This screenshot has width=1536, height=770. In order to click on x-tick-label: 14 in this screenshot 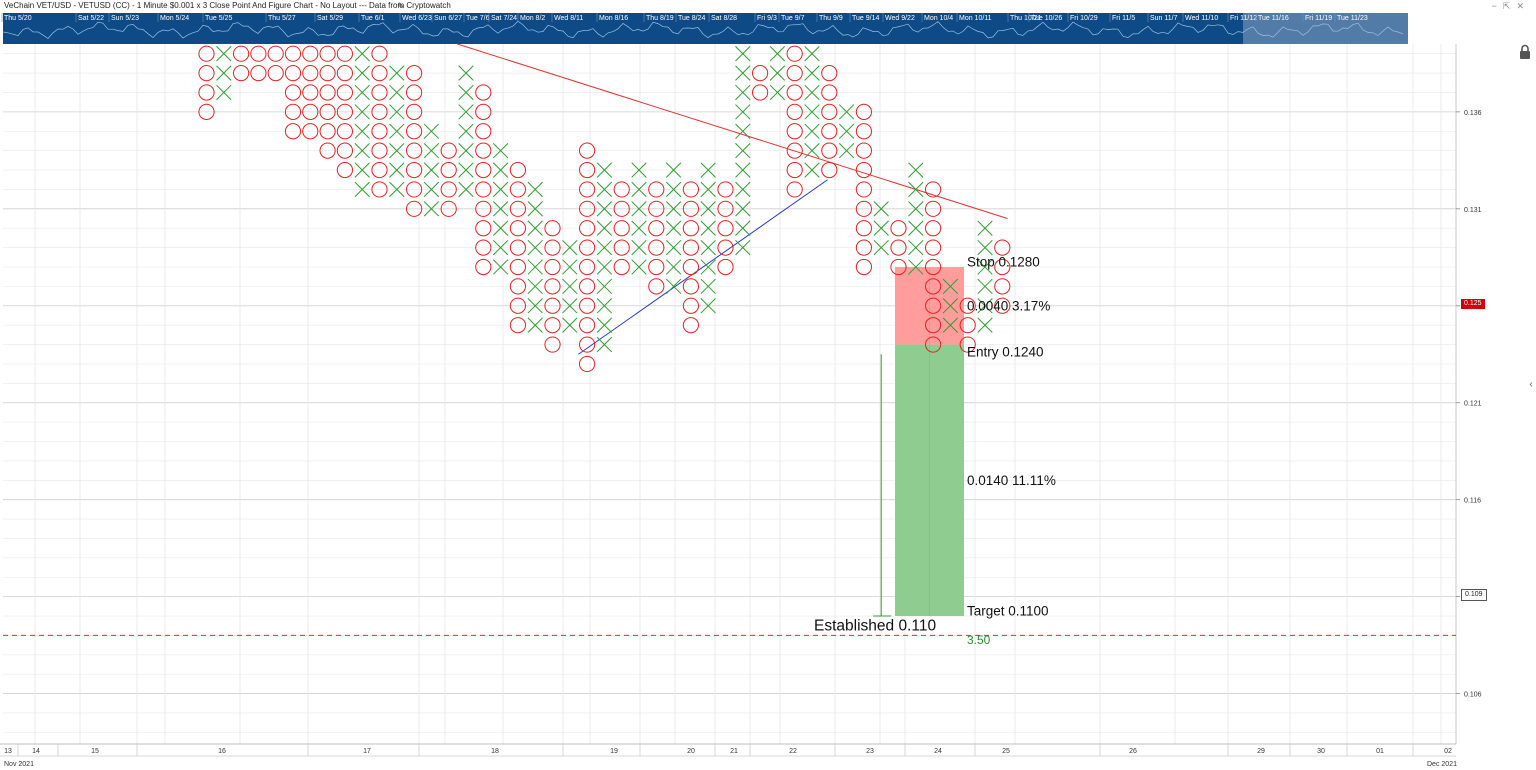, I will do `click(36, 751)`.